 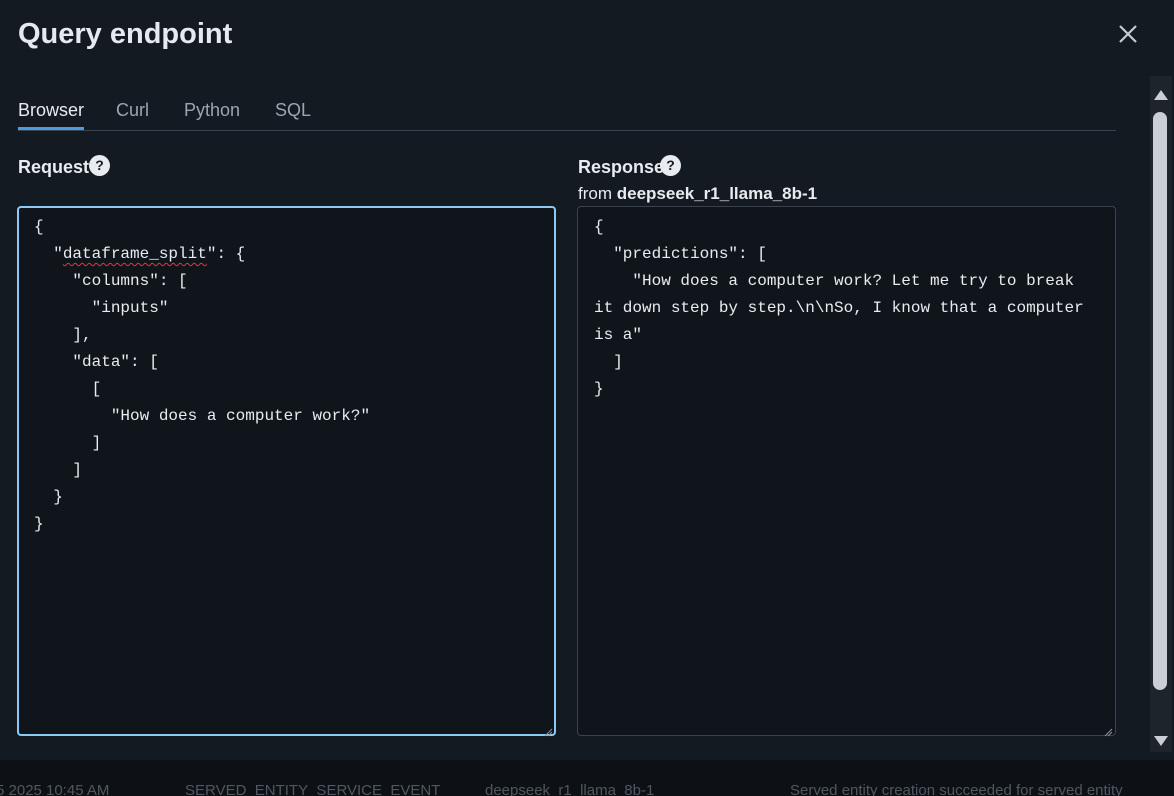 I want to click on modal-scrollbar, so click(x=1161, y=414).